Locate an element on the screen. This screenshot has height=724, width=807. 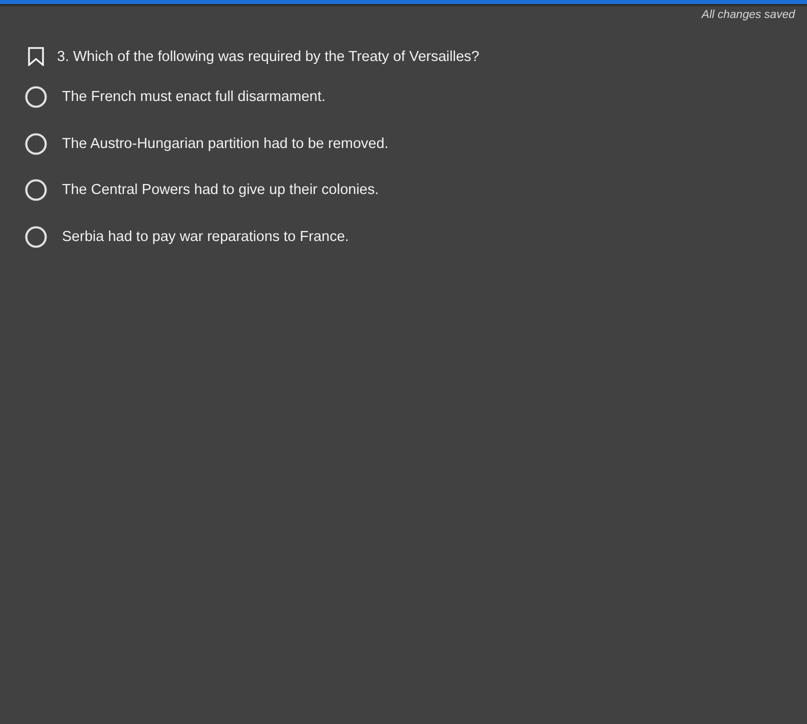
answer-option: The Austro-Hungarian partition had to be removed. is located at coordinates (225, 143).